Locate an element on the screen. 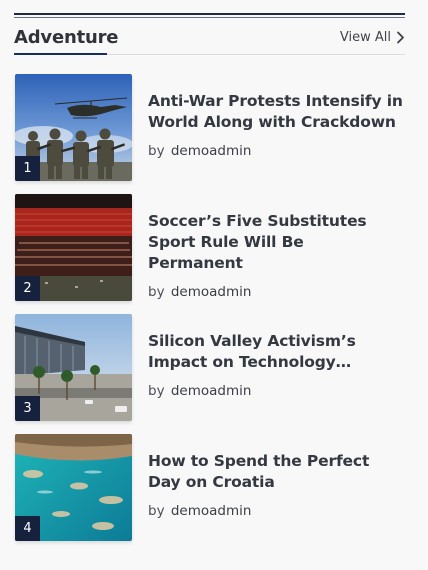 The height and width of the screenshot is (570, 428). chevron-right-icon is located at coordinates (400, 37).